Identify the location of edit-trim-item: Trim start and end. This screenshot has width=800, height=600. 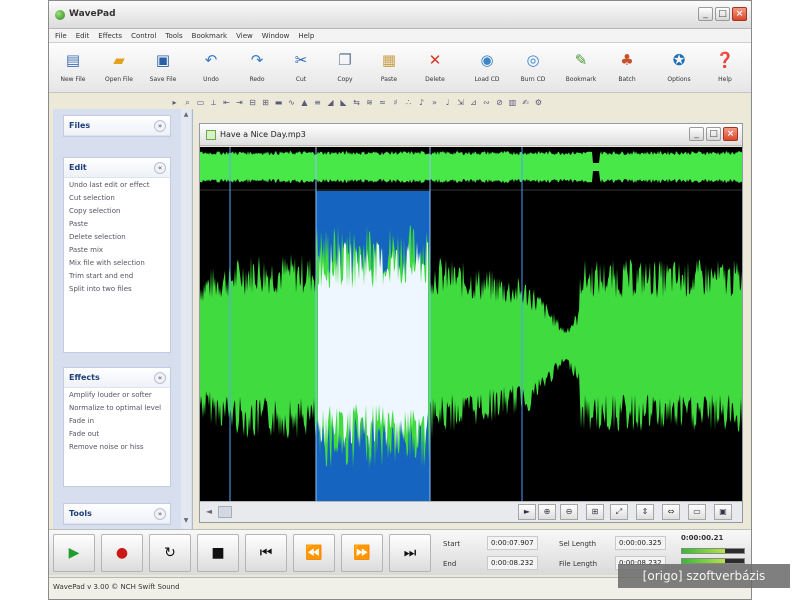
(117, 275).